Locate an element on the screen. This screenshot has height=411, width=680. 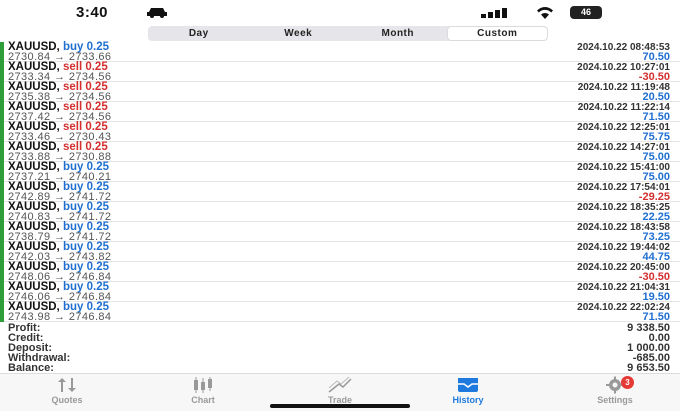
trade-profit: 20.50 is located at coordinates (656, 97).